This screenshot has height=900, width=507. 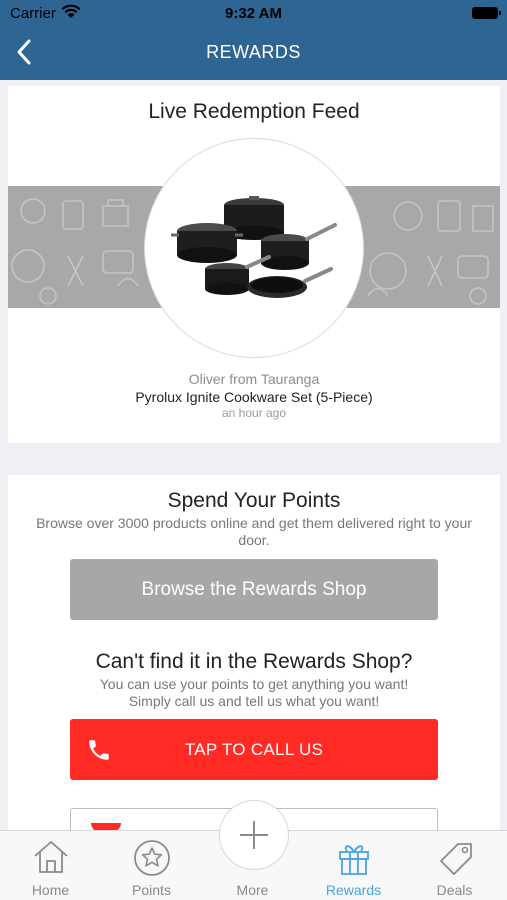 I want to click on status-bar: Carrier 9:32 AM, so click(x=253, y=14).